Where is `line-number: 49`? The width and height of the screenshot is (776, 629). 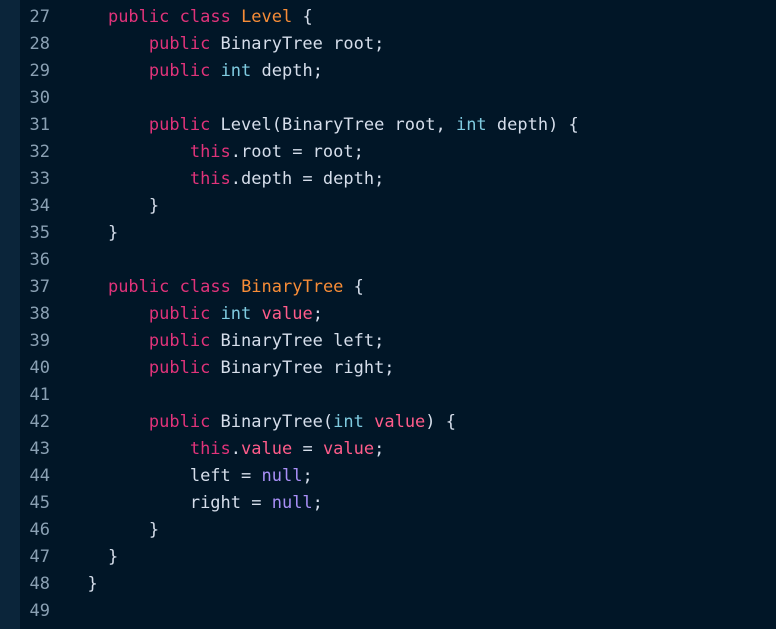 line-number: 49 is located at coordinates (39, 611).